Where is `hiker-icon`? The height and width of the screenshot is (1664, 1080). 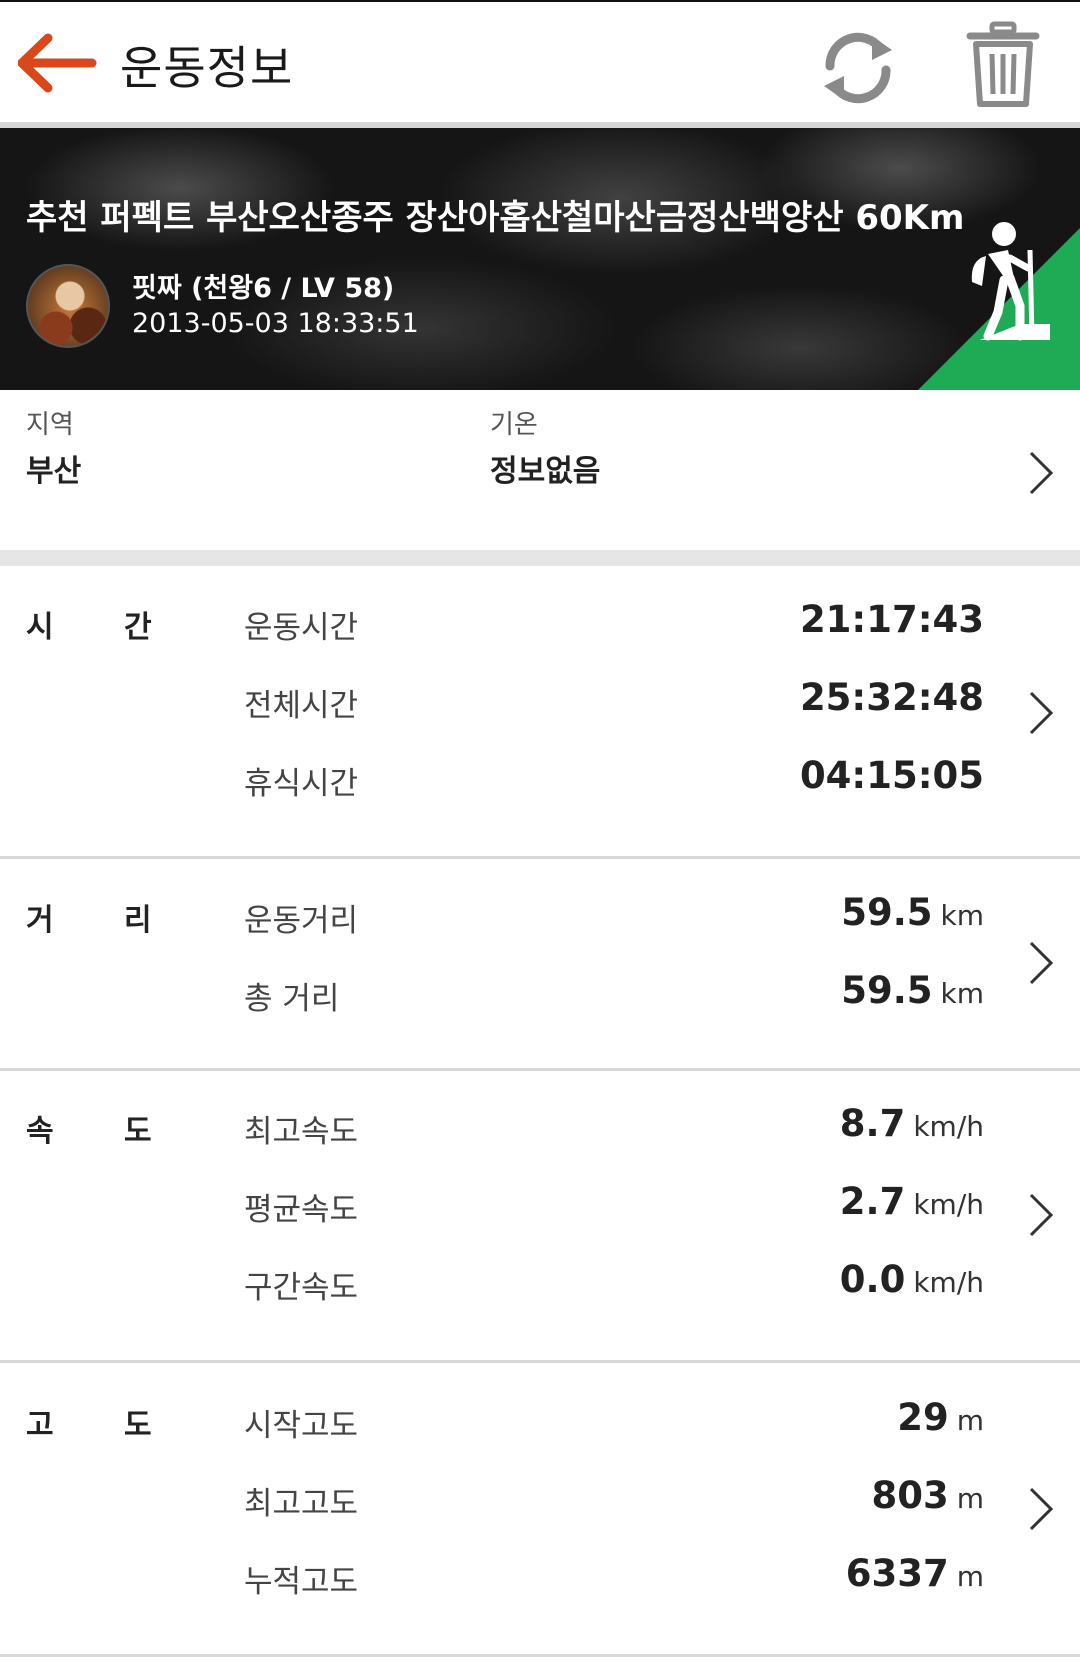 hiker-icon is located at coordinates (1010, 281).